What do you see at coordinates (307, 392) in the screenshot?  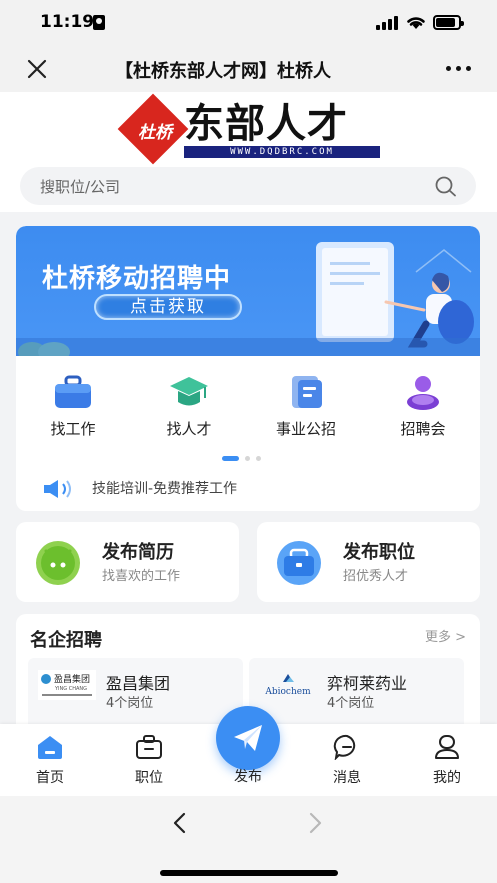 I see `documents-icon` at bounding box center [307, 392].